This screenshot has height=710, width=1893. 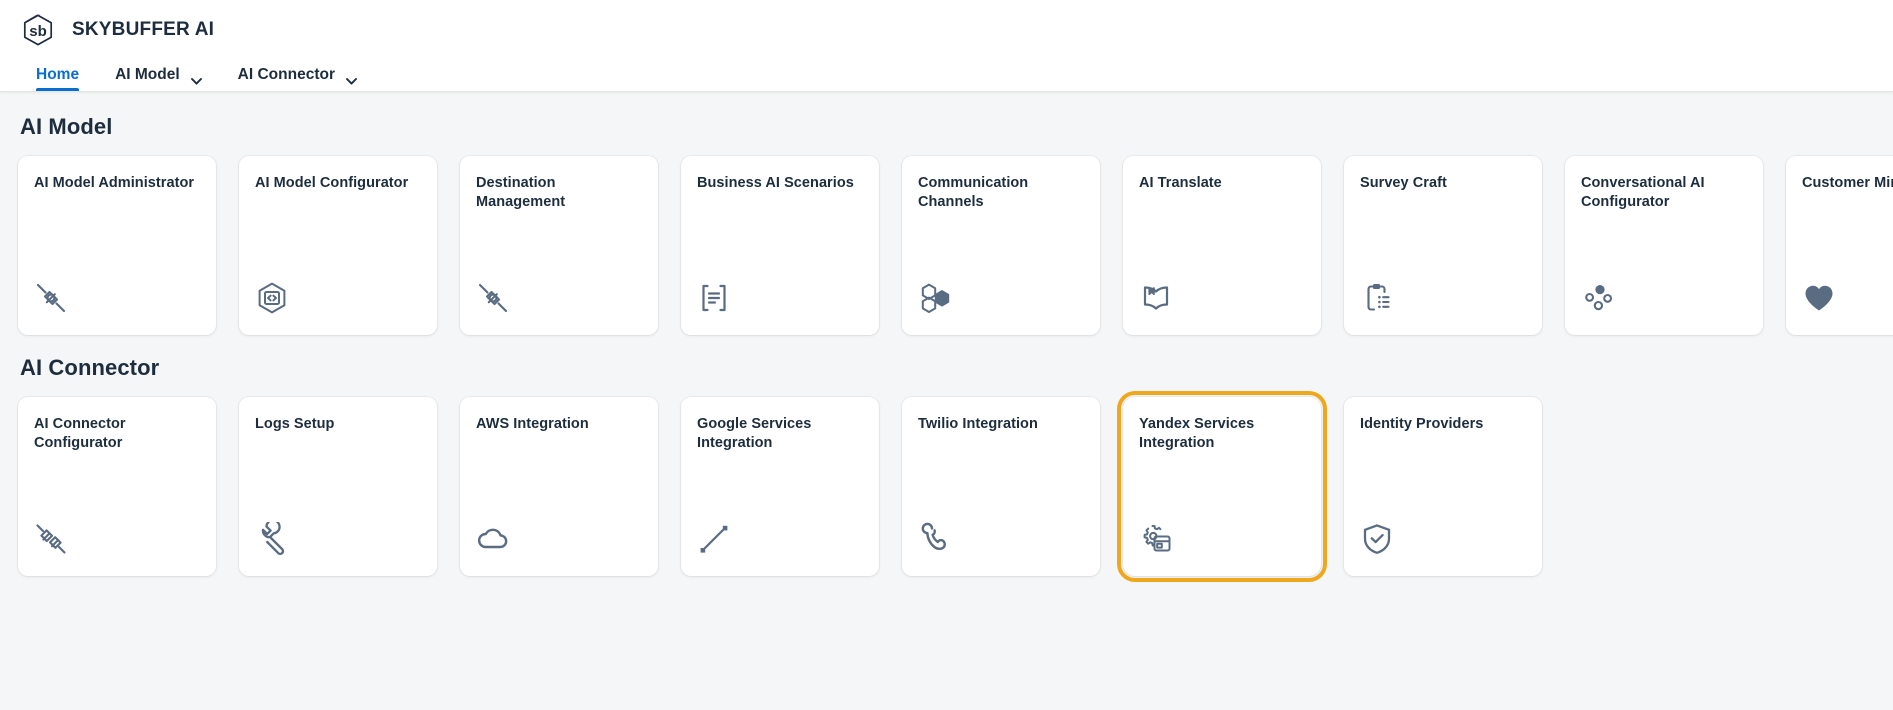 What do you see at coordinates (147, 74) in the screenshot?
I see `nav-item-label: AI Model` at bounding box center [147, 74].